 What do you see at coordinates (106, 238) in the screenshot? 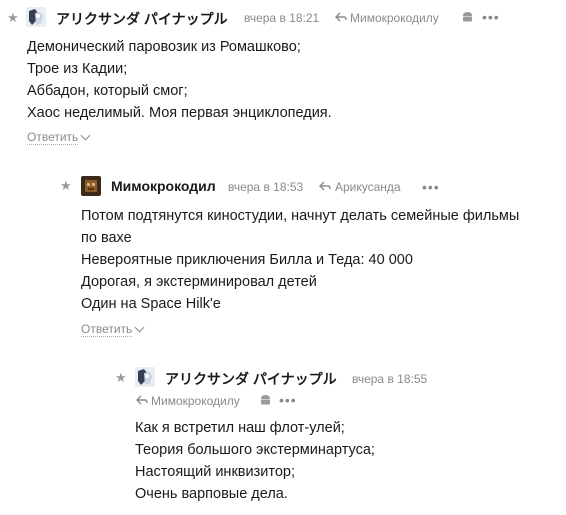
I see `comment-line: по вахе` at bounding box center [106, 238].